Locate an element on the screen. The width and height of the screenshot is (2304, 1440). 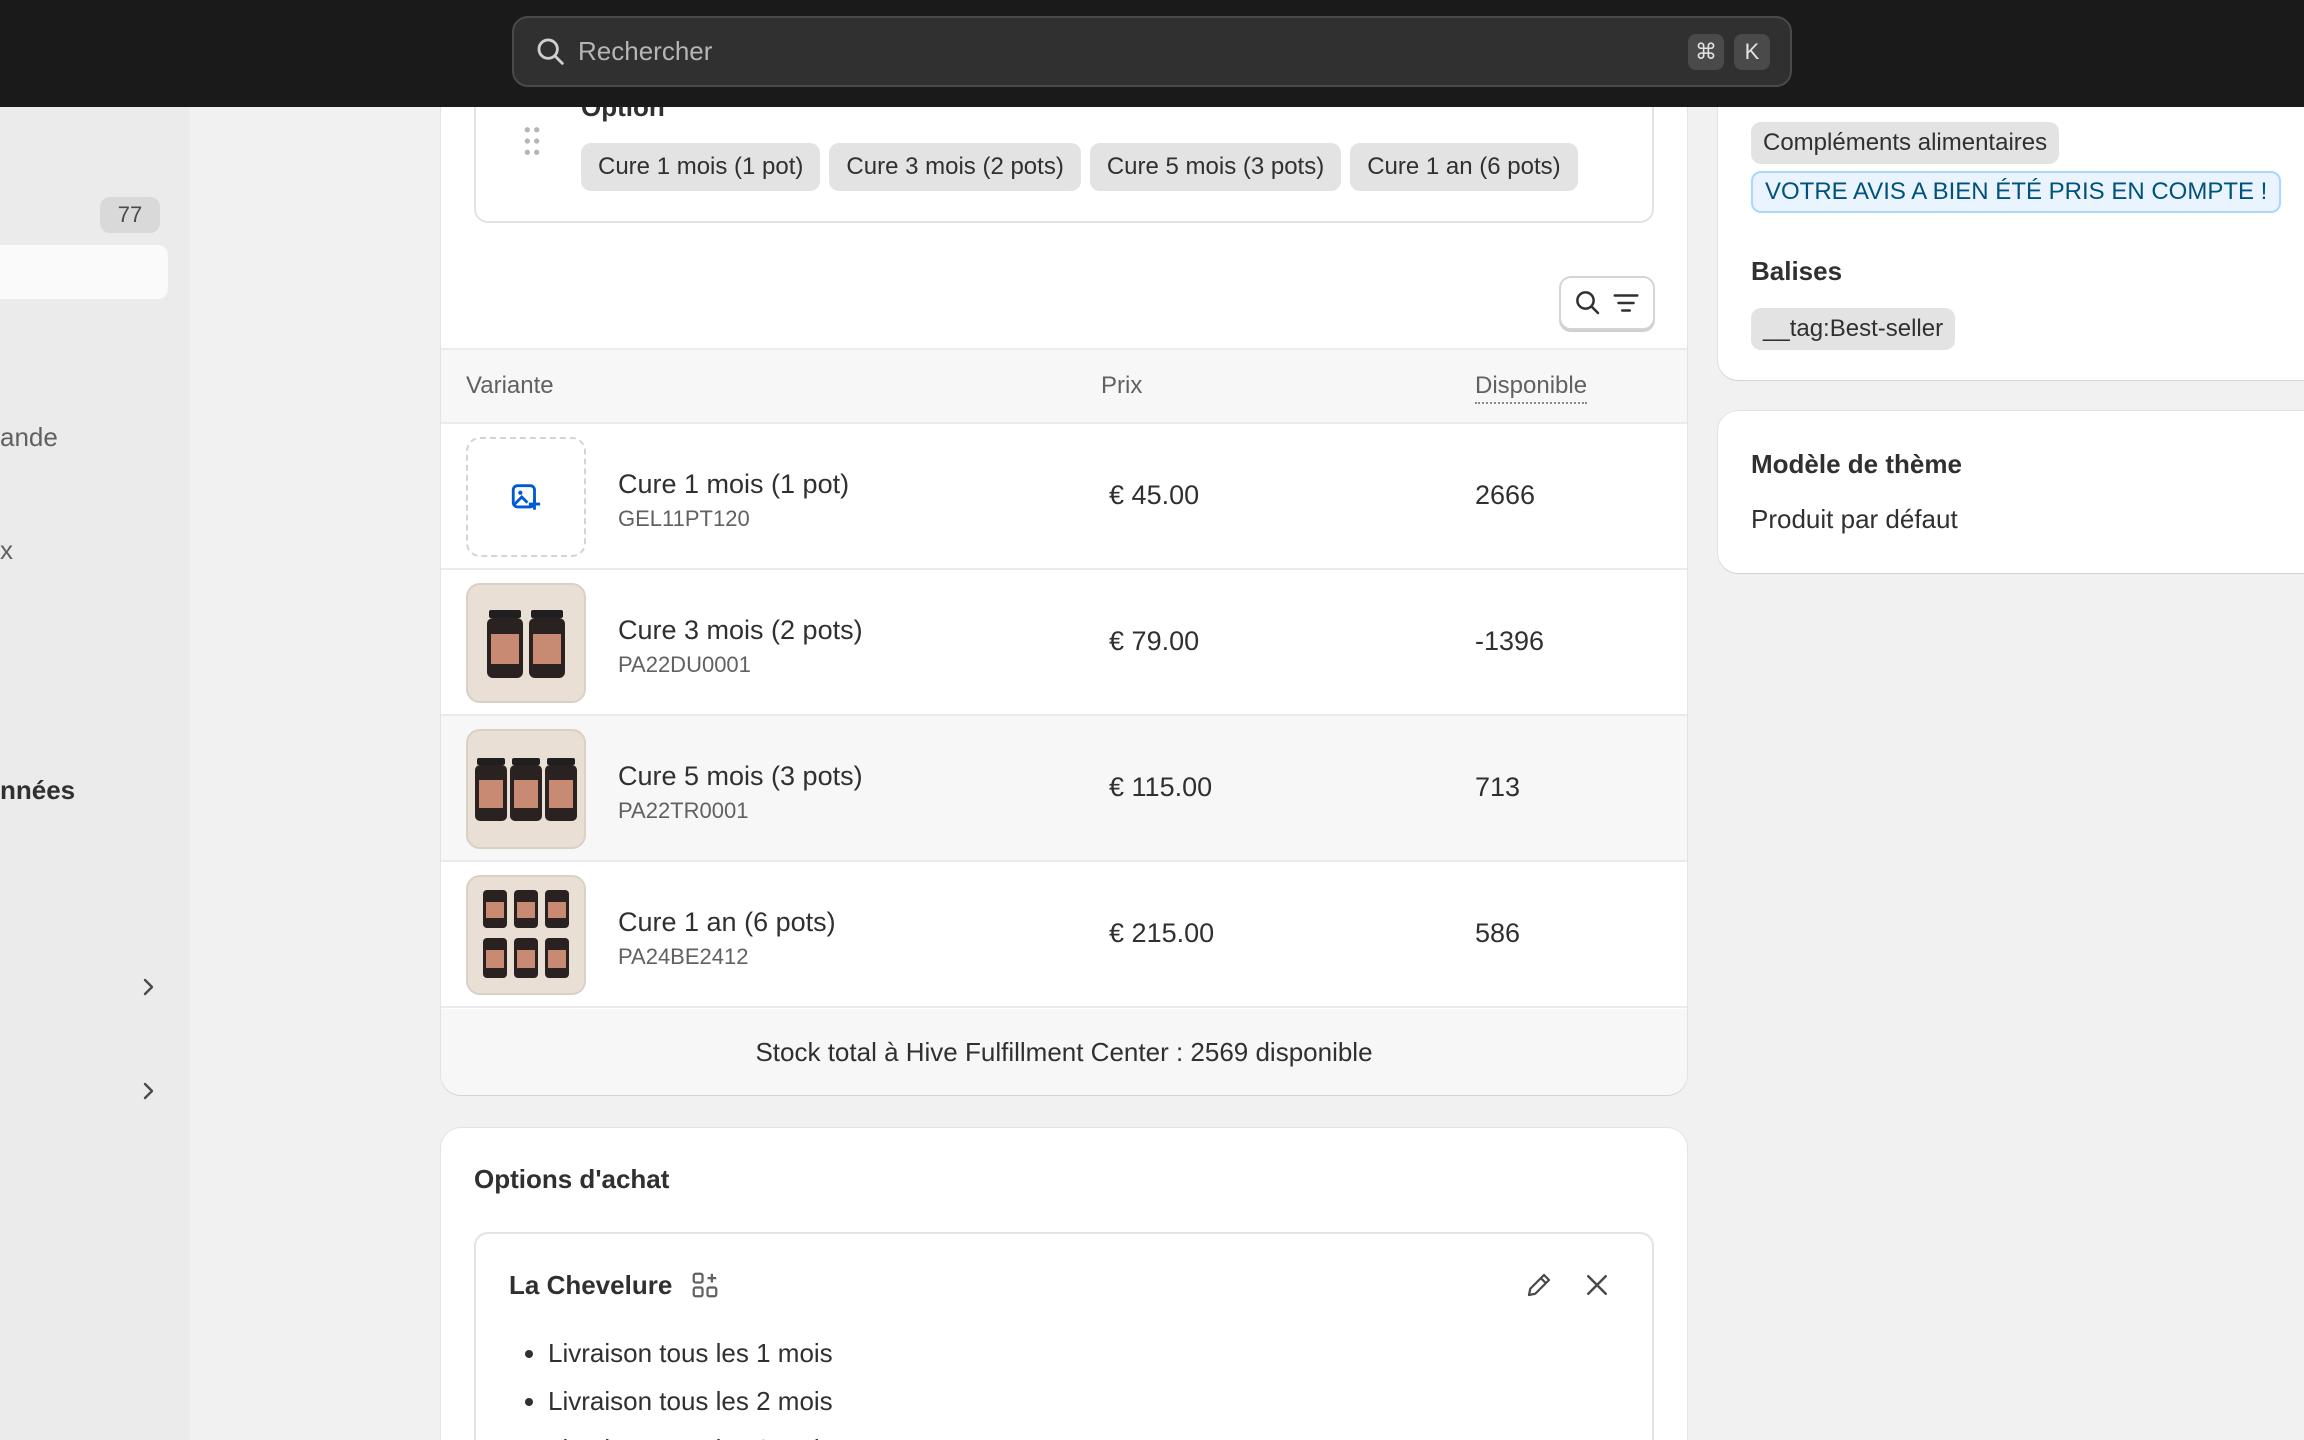
variant-price: € 79.00 is located at coordinates (1154, 641).